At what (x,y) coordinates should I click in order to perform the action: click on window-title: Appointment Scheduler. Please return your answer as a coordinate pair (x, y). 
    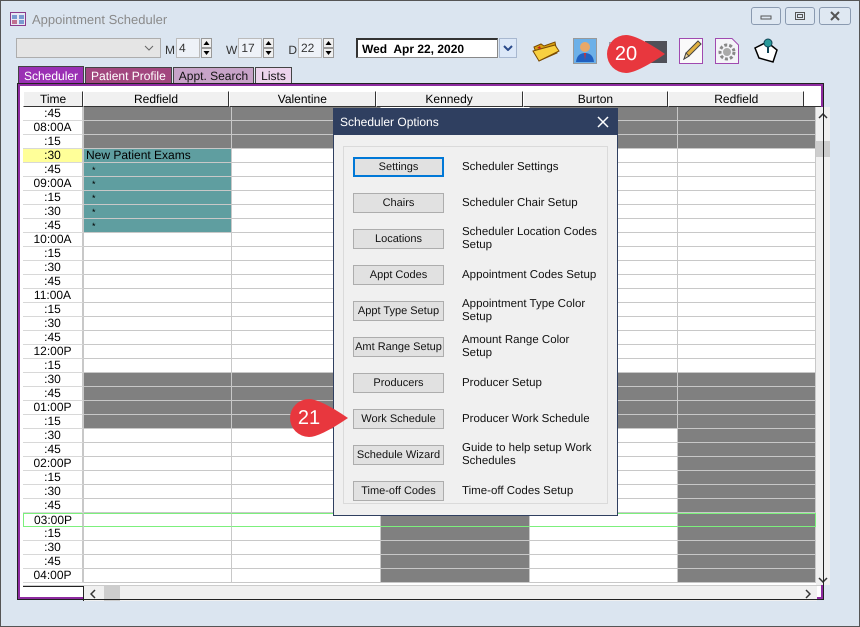
    Looking at the image, I should click on (100, 19).